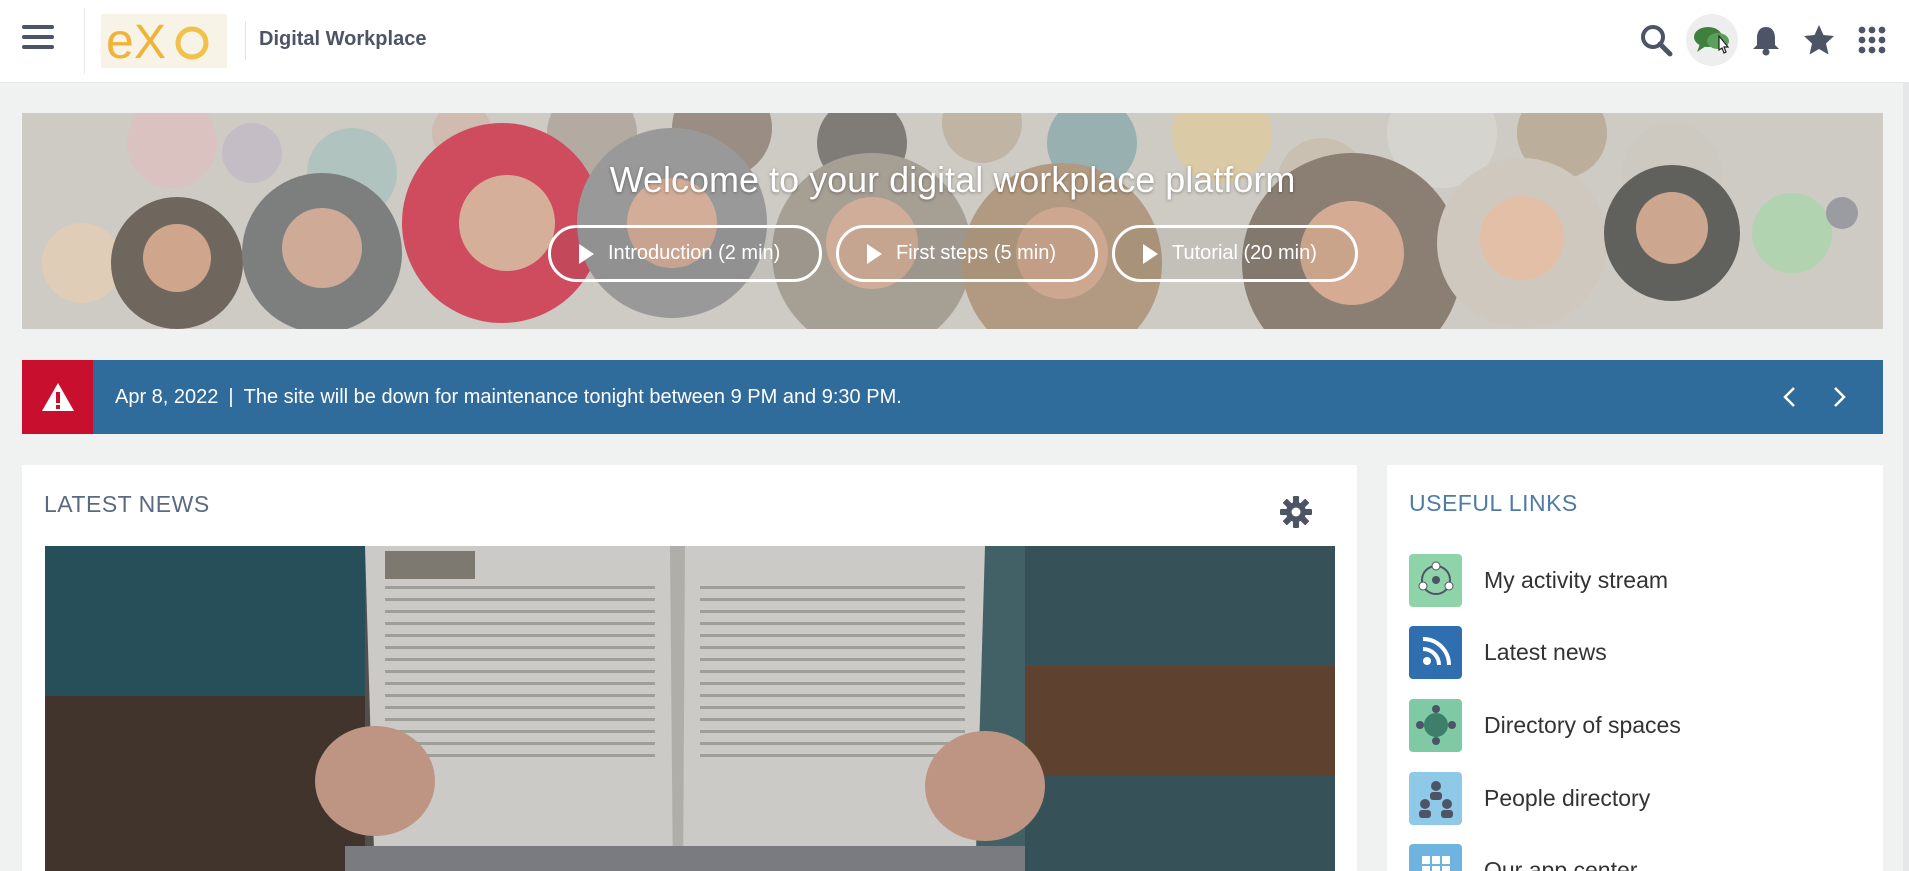 The height and width of the screenshot is (871, 1909). Describe the element at coordinates (1435, 652) in the screenshot. I see `rss-icon` at that location.